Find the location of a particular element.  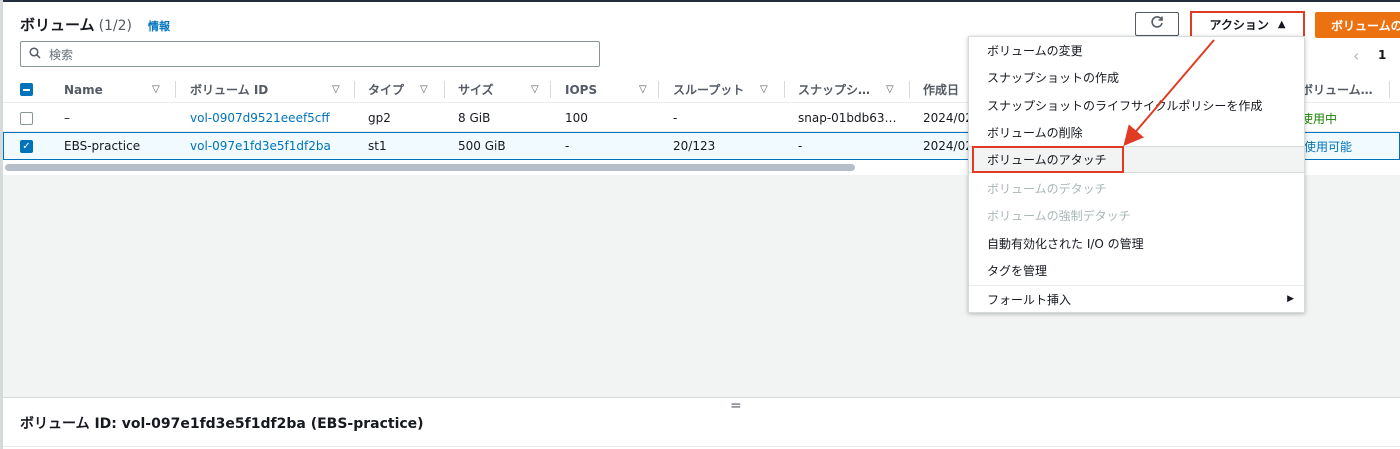

caret-right-icon: ▶ is located at coordinates (1290, 299).